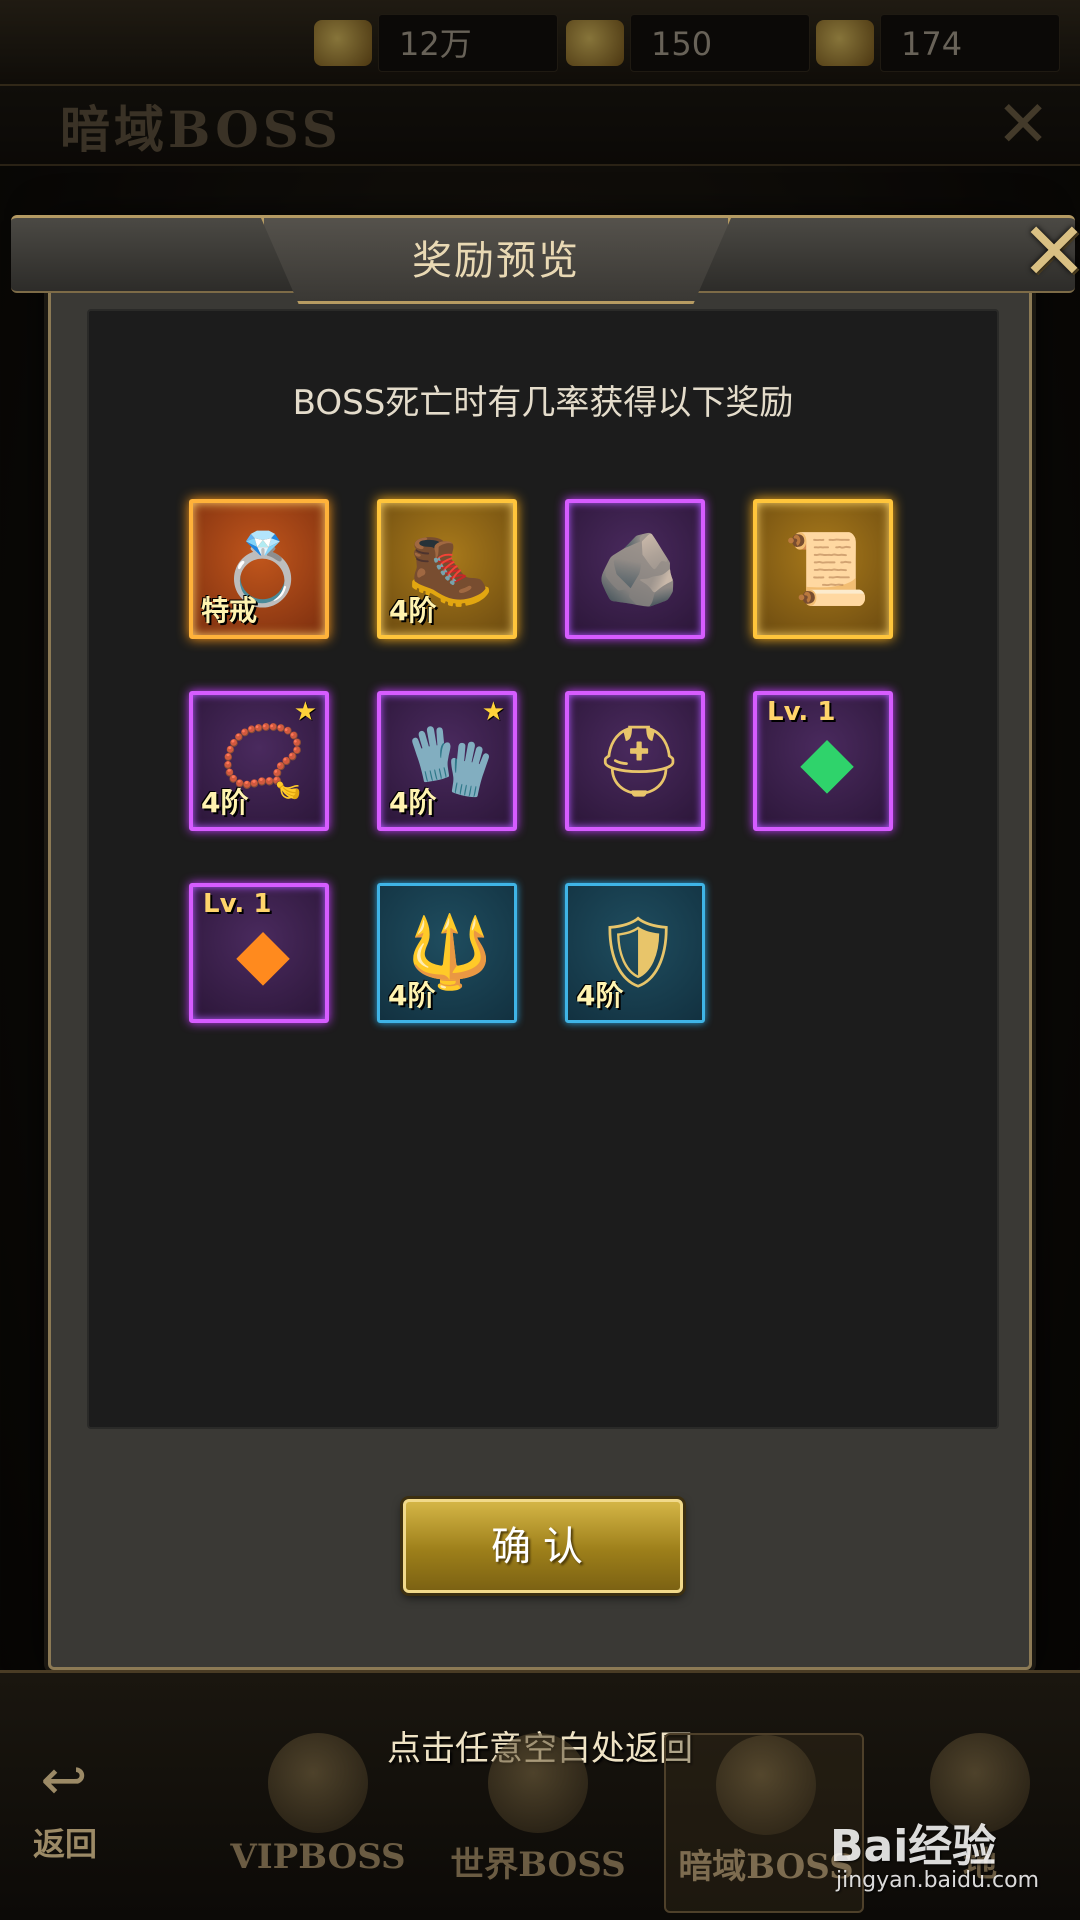  I want to click on back-button: ↩ 返回, so click(65, 1823).